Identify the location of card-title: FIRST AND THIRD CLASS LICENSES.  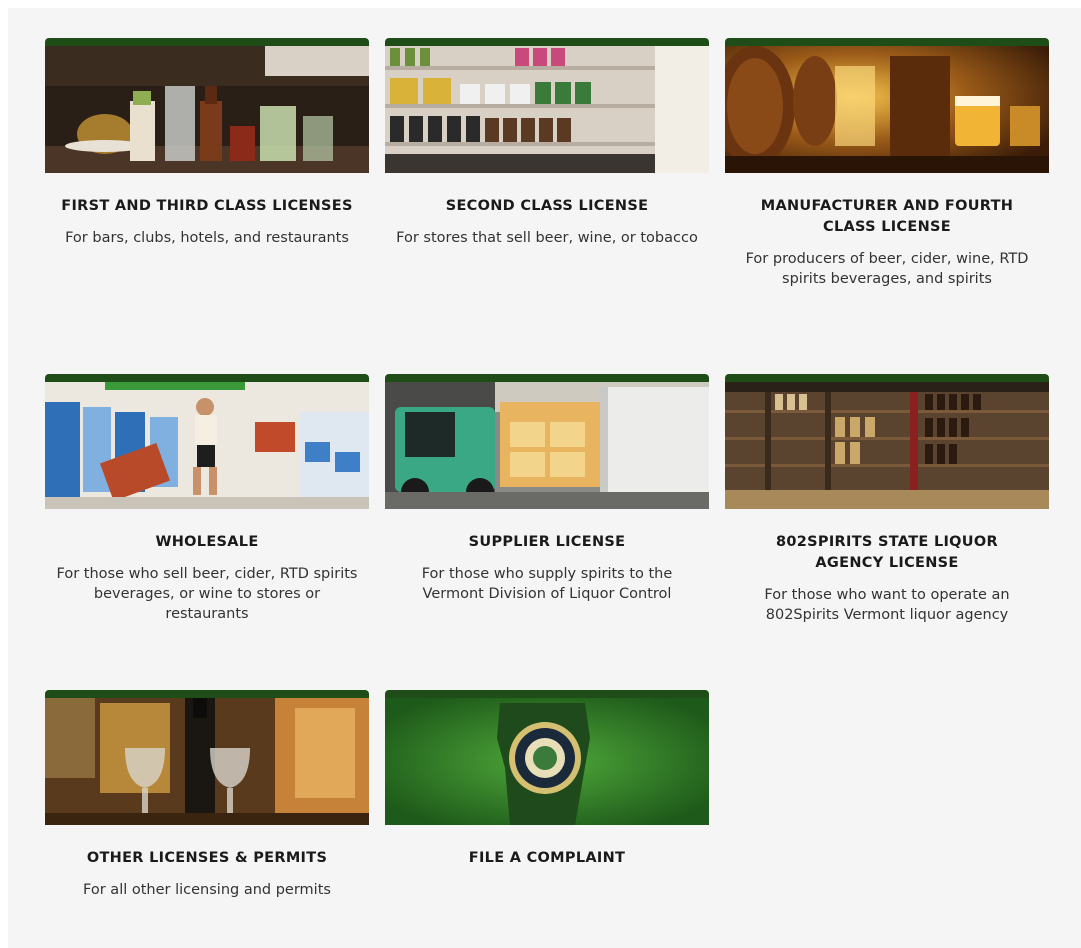
(207, 206).